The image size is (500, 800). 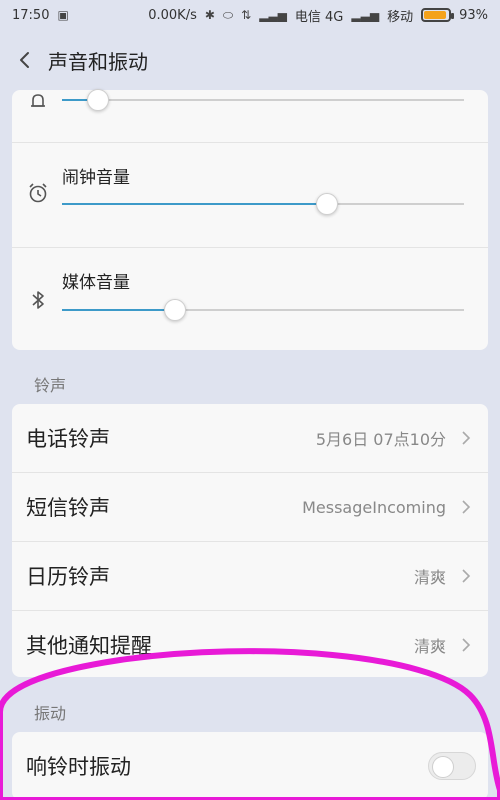 I want to click on alarm-volume-slider, so click(x=263, y=204).